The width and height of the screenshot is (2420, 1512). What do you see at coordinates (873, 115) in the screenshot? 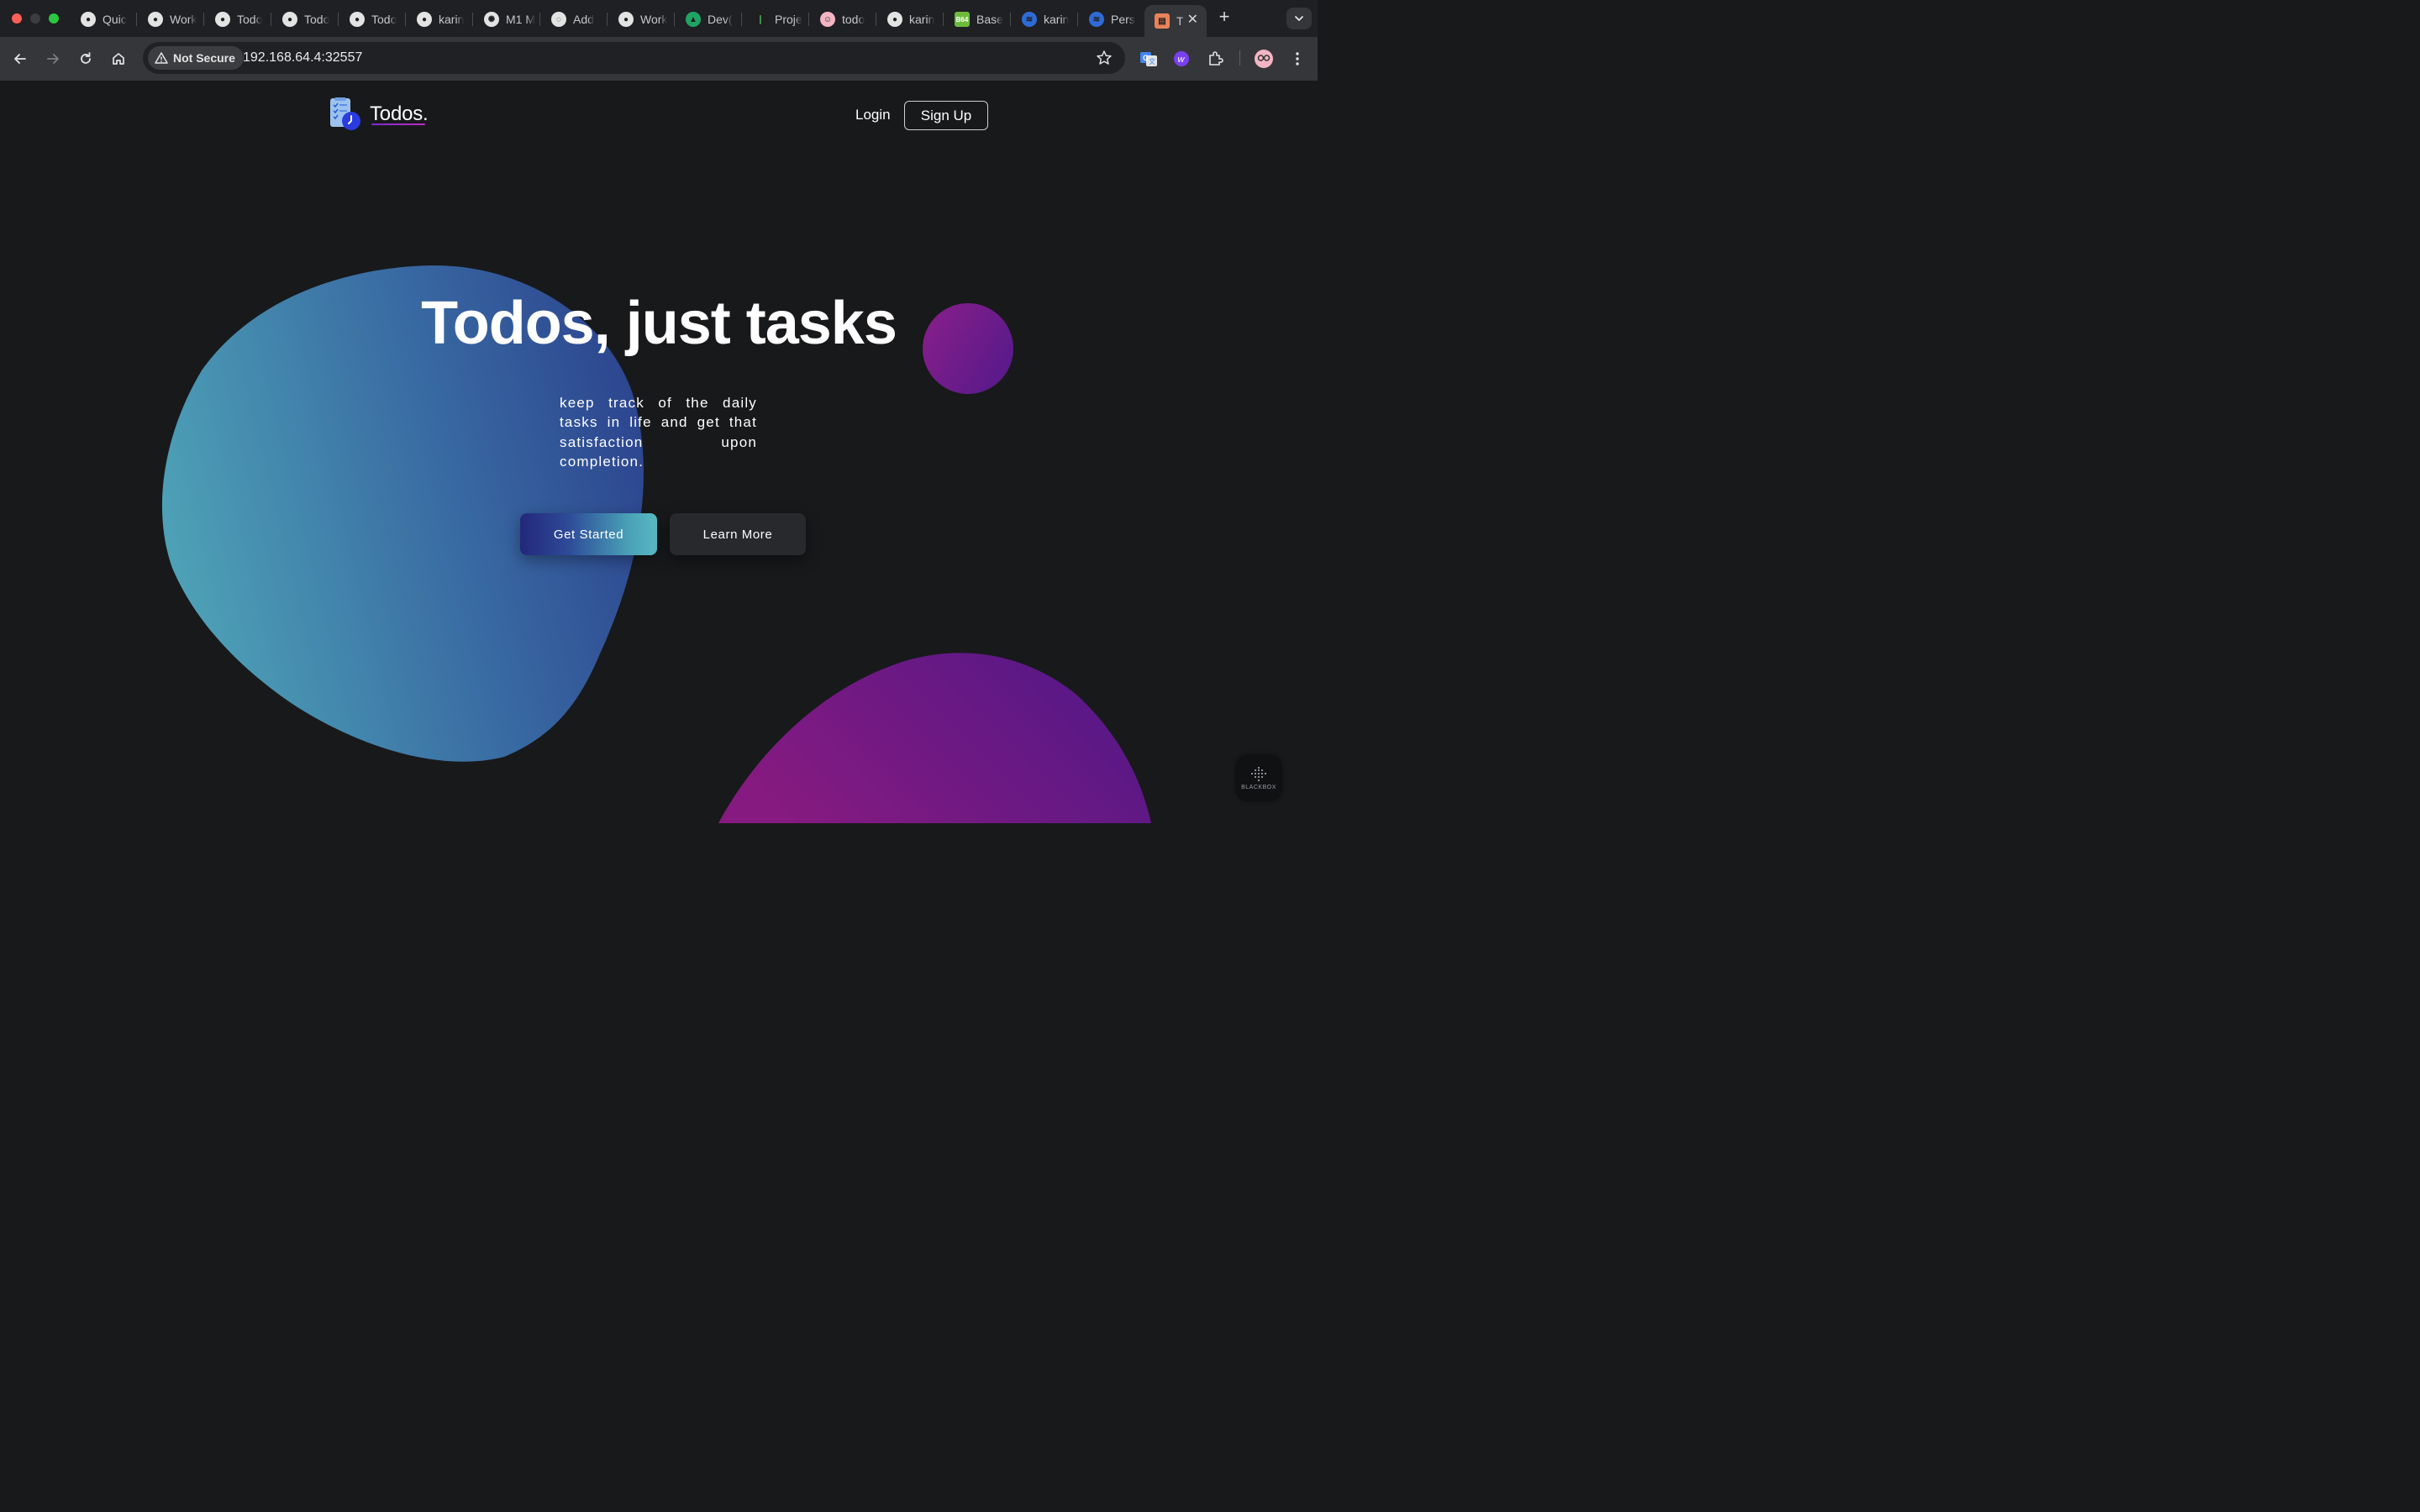
I see `login-link: Login` at bounding box center [873, 115].